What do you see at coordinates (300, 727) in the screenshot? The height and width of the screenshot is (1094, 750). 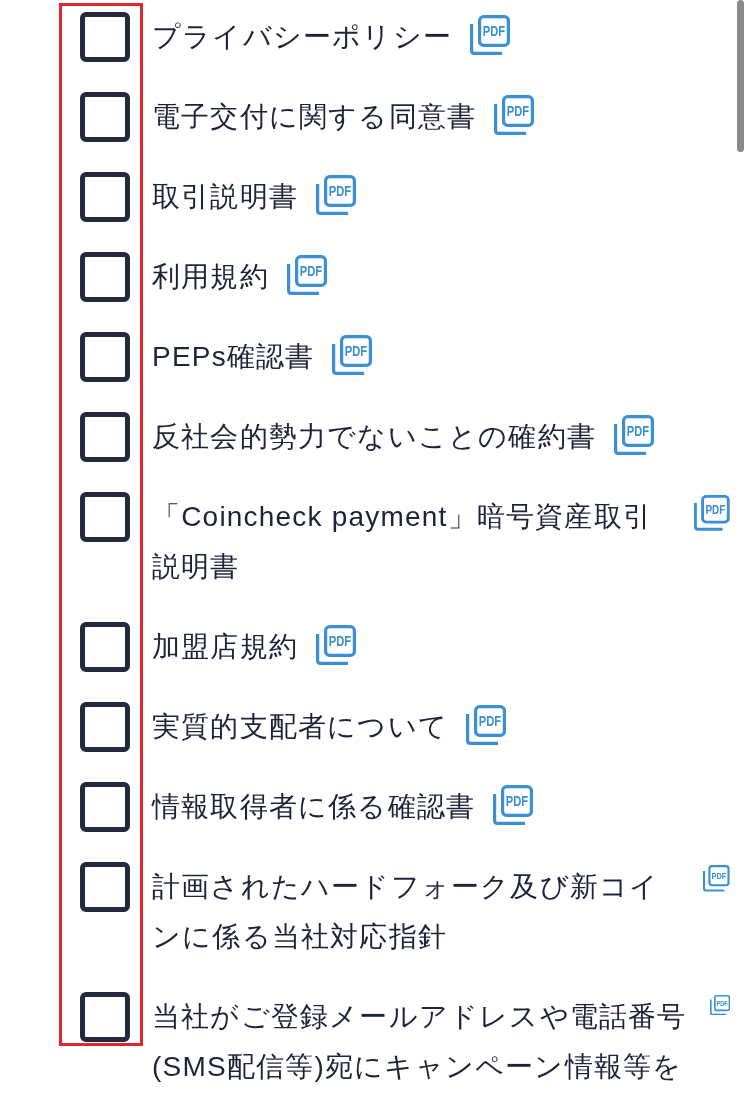 I see `document-title: 実質的支配者について` at bounding box center [300, 727].